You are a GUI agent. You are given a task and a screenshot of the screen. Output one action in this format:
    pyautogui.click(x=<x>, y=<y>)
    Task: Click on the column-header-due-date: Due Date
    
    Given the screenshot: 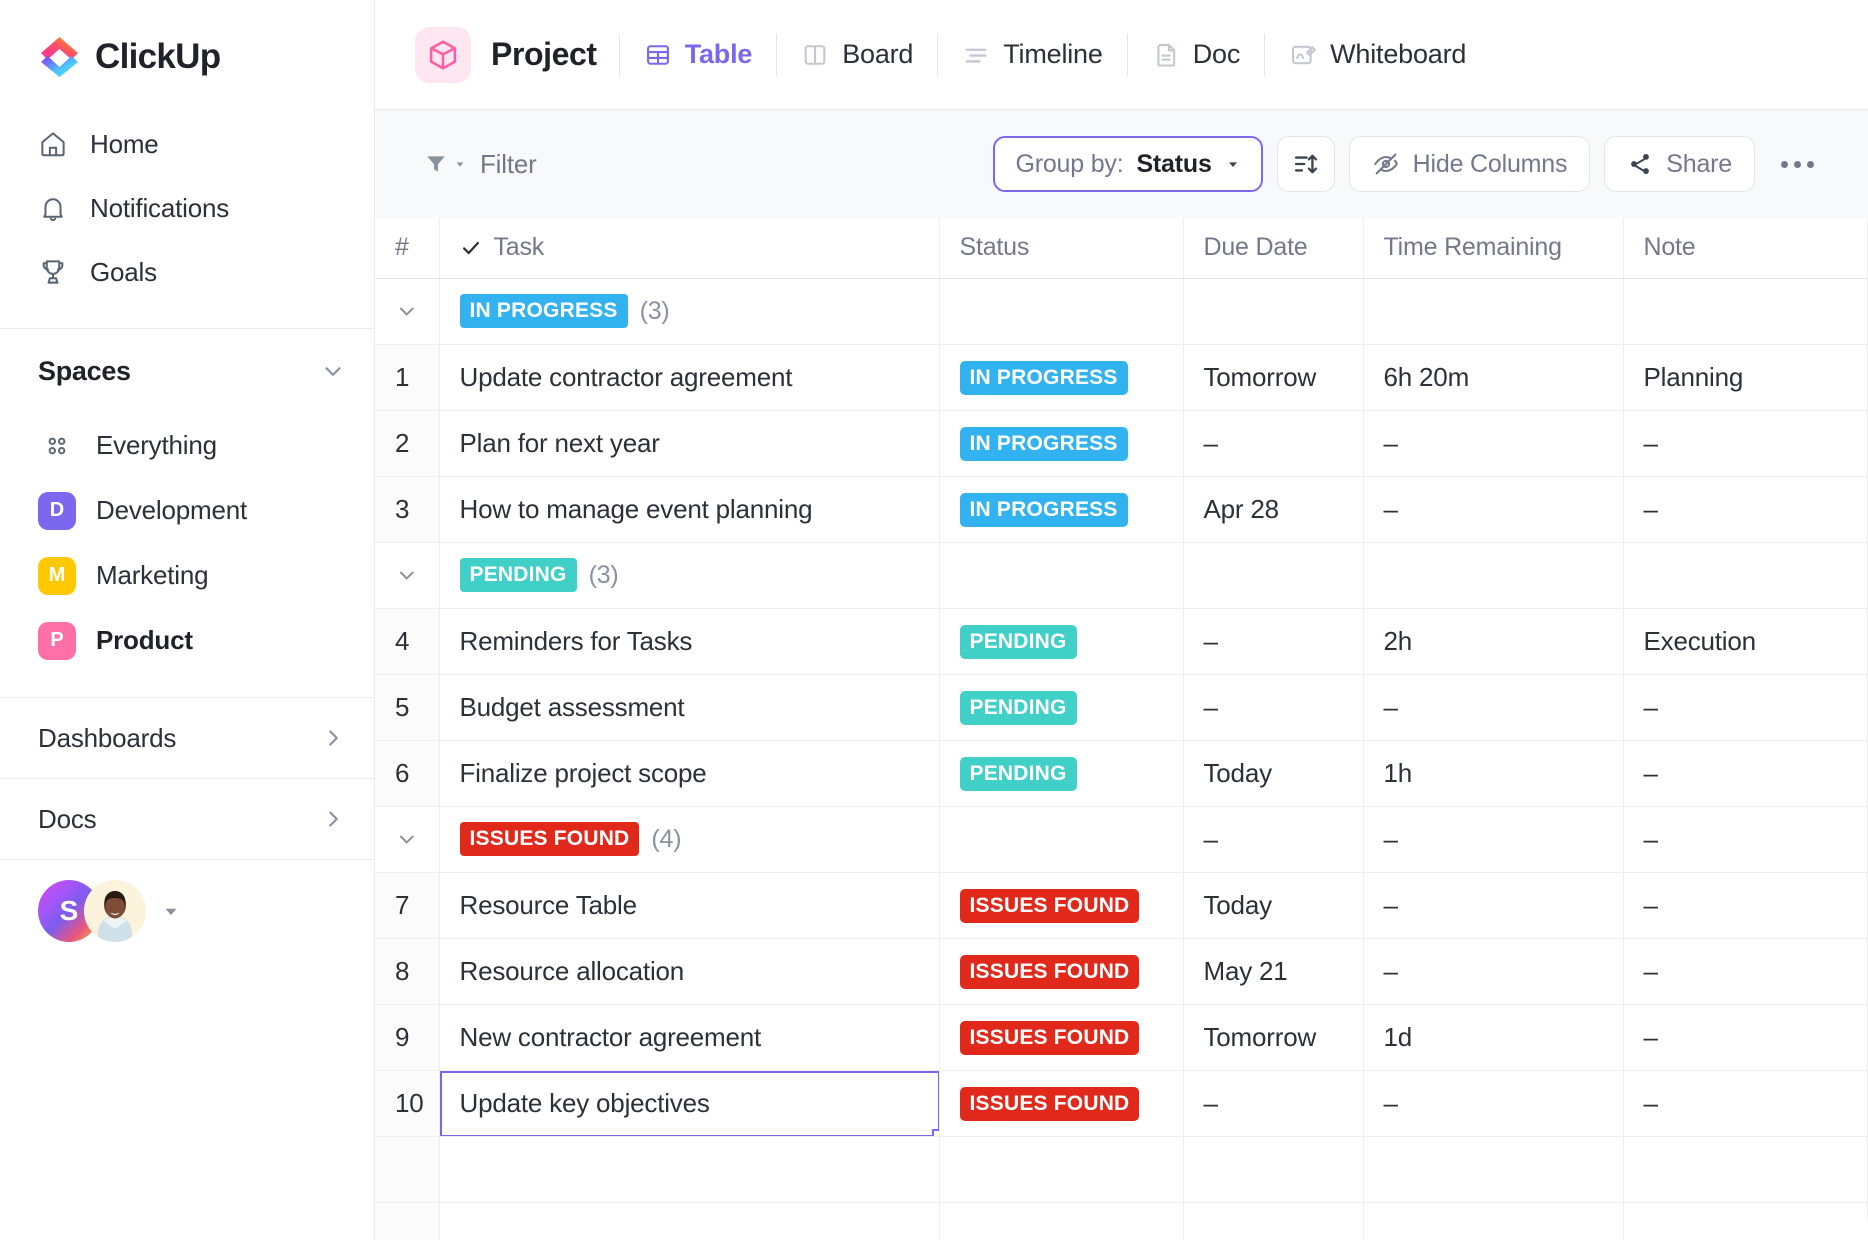 What is the action you would take?
    pyautogui.click(x=1273, y=248)
    